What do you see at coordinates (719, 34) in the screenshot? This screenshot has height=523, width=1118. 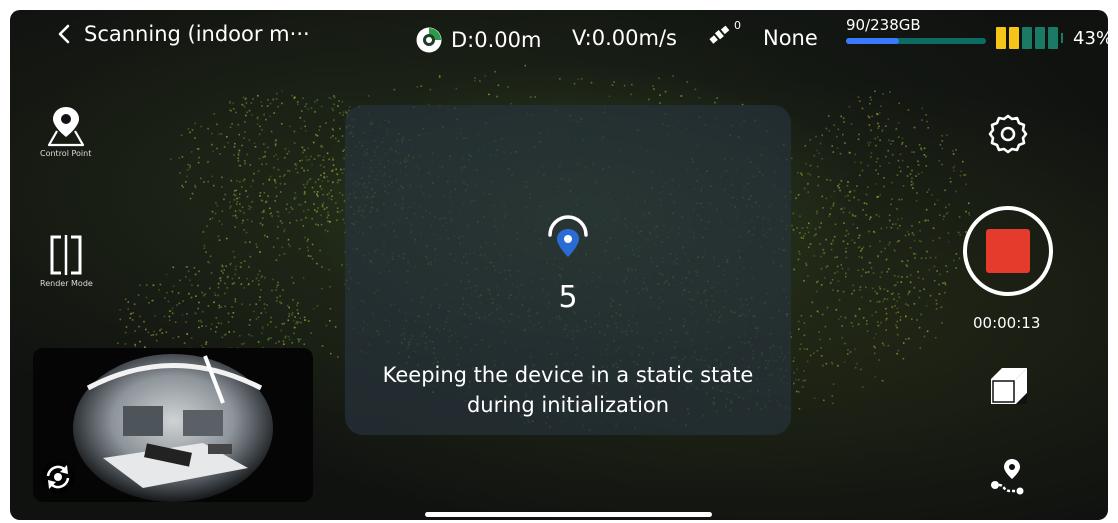 I see `satellite-icon` at bounding box center [719, 34].